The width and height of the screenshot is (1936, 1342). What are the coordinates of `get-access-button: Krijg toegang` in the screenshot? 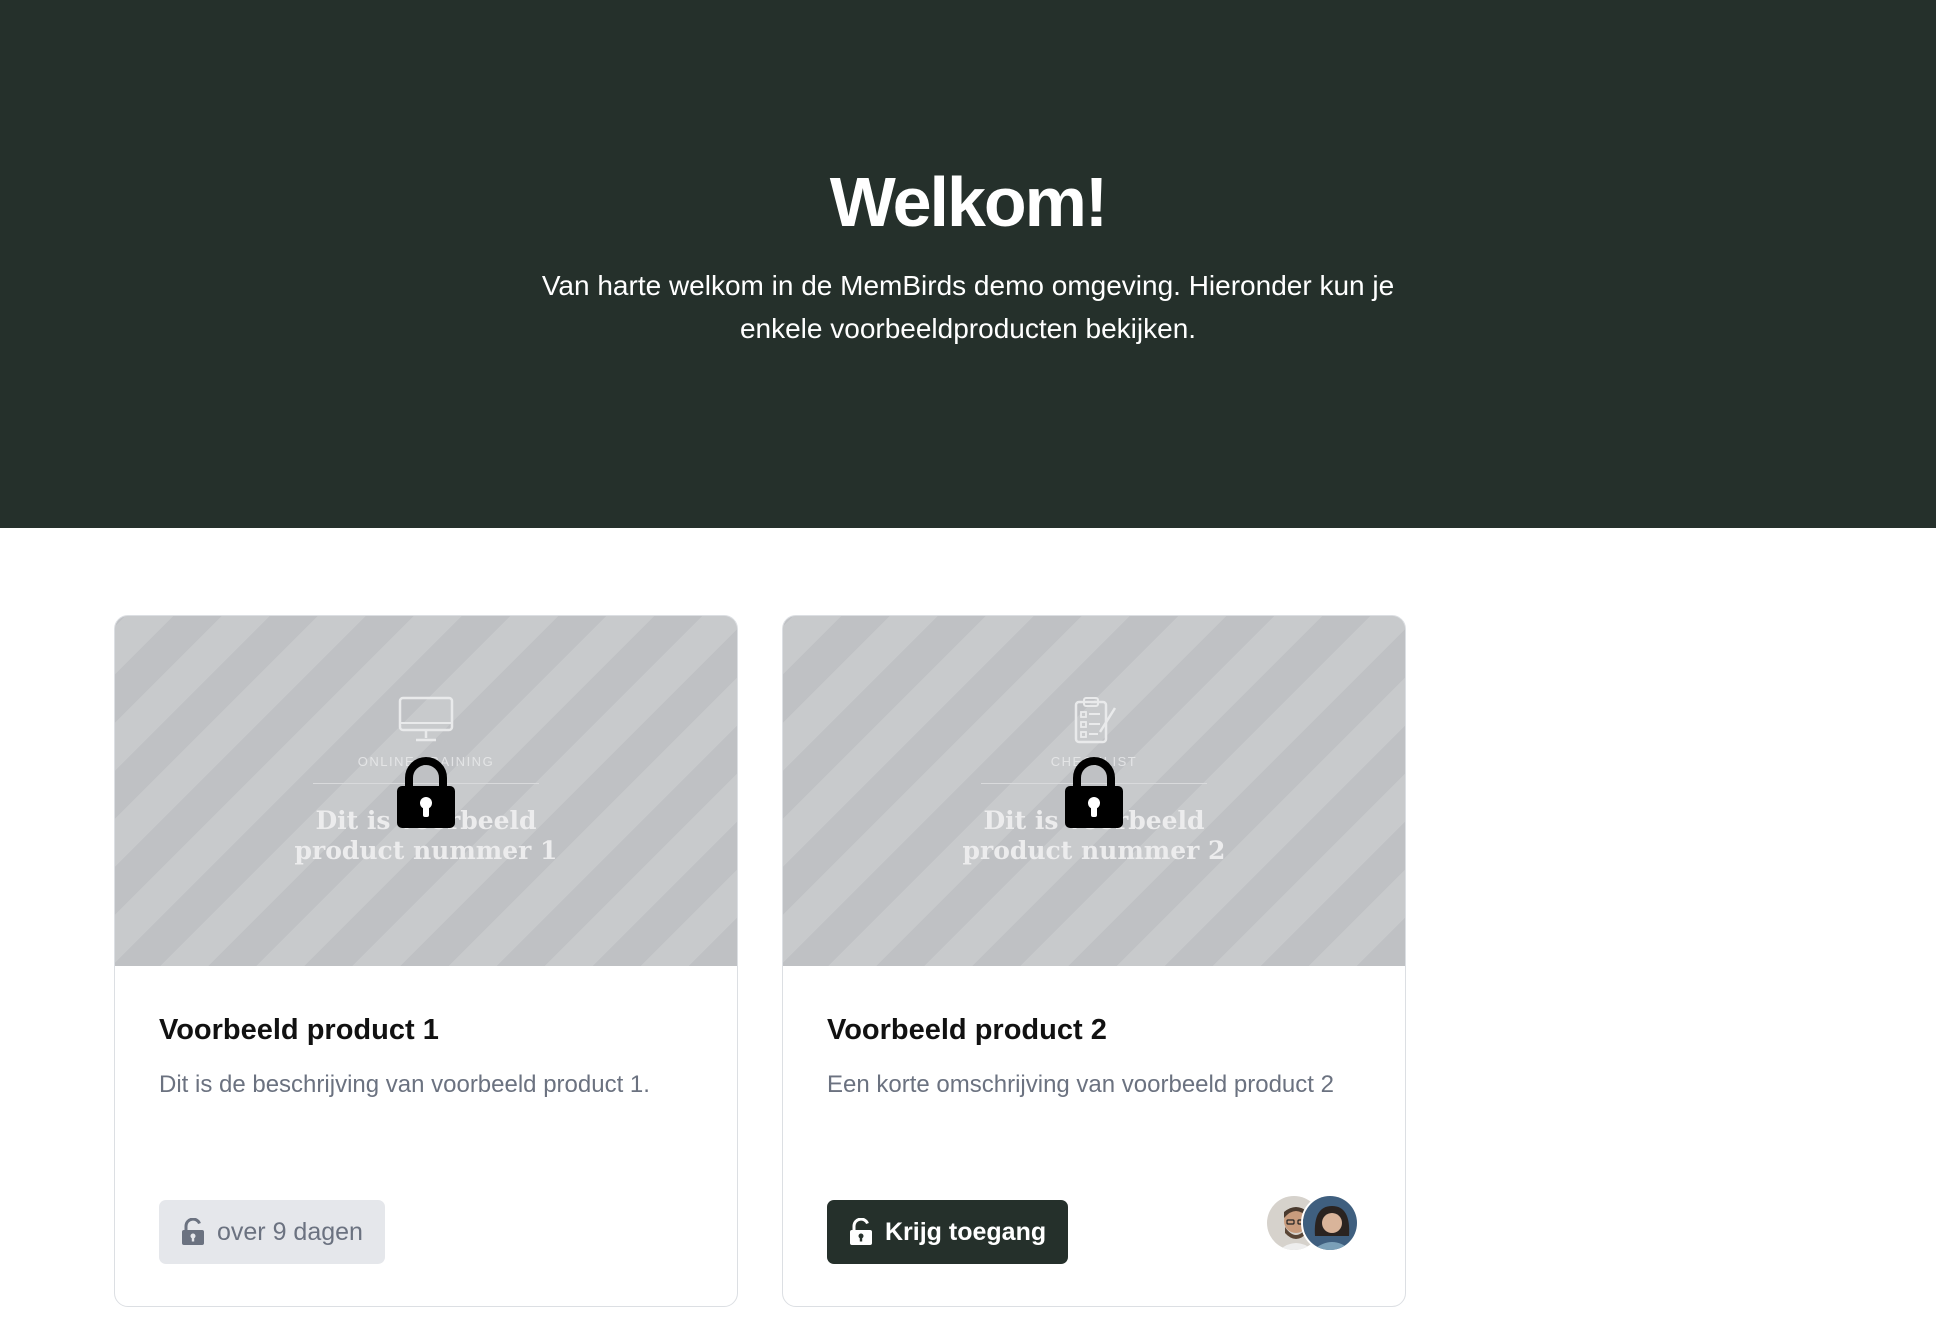 It's located at (948, 1232).